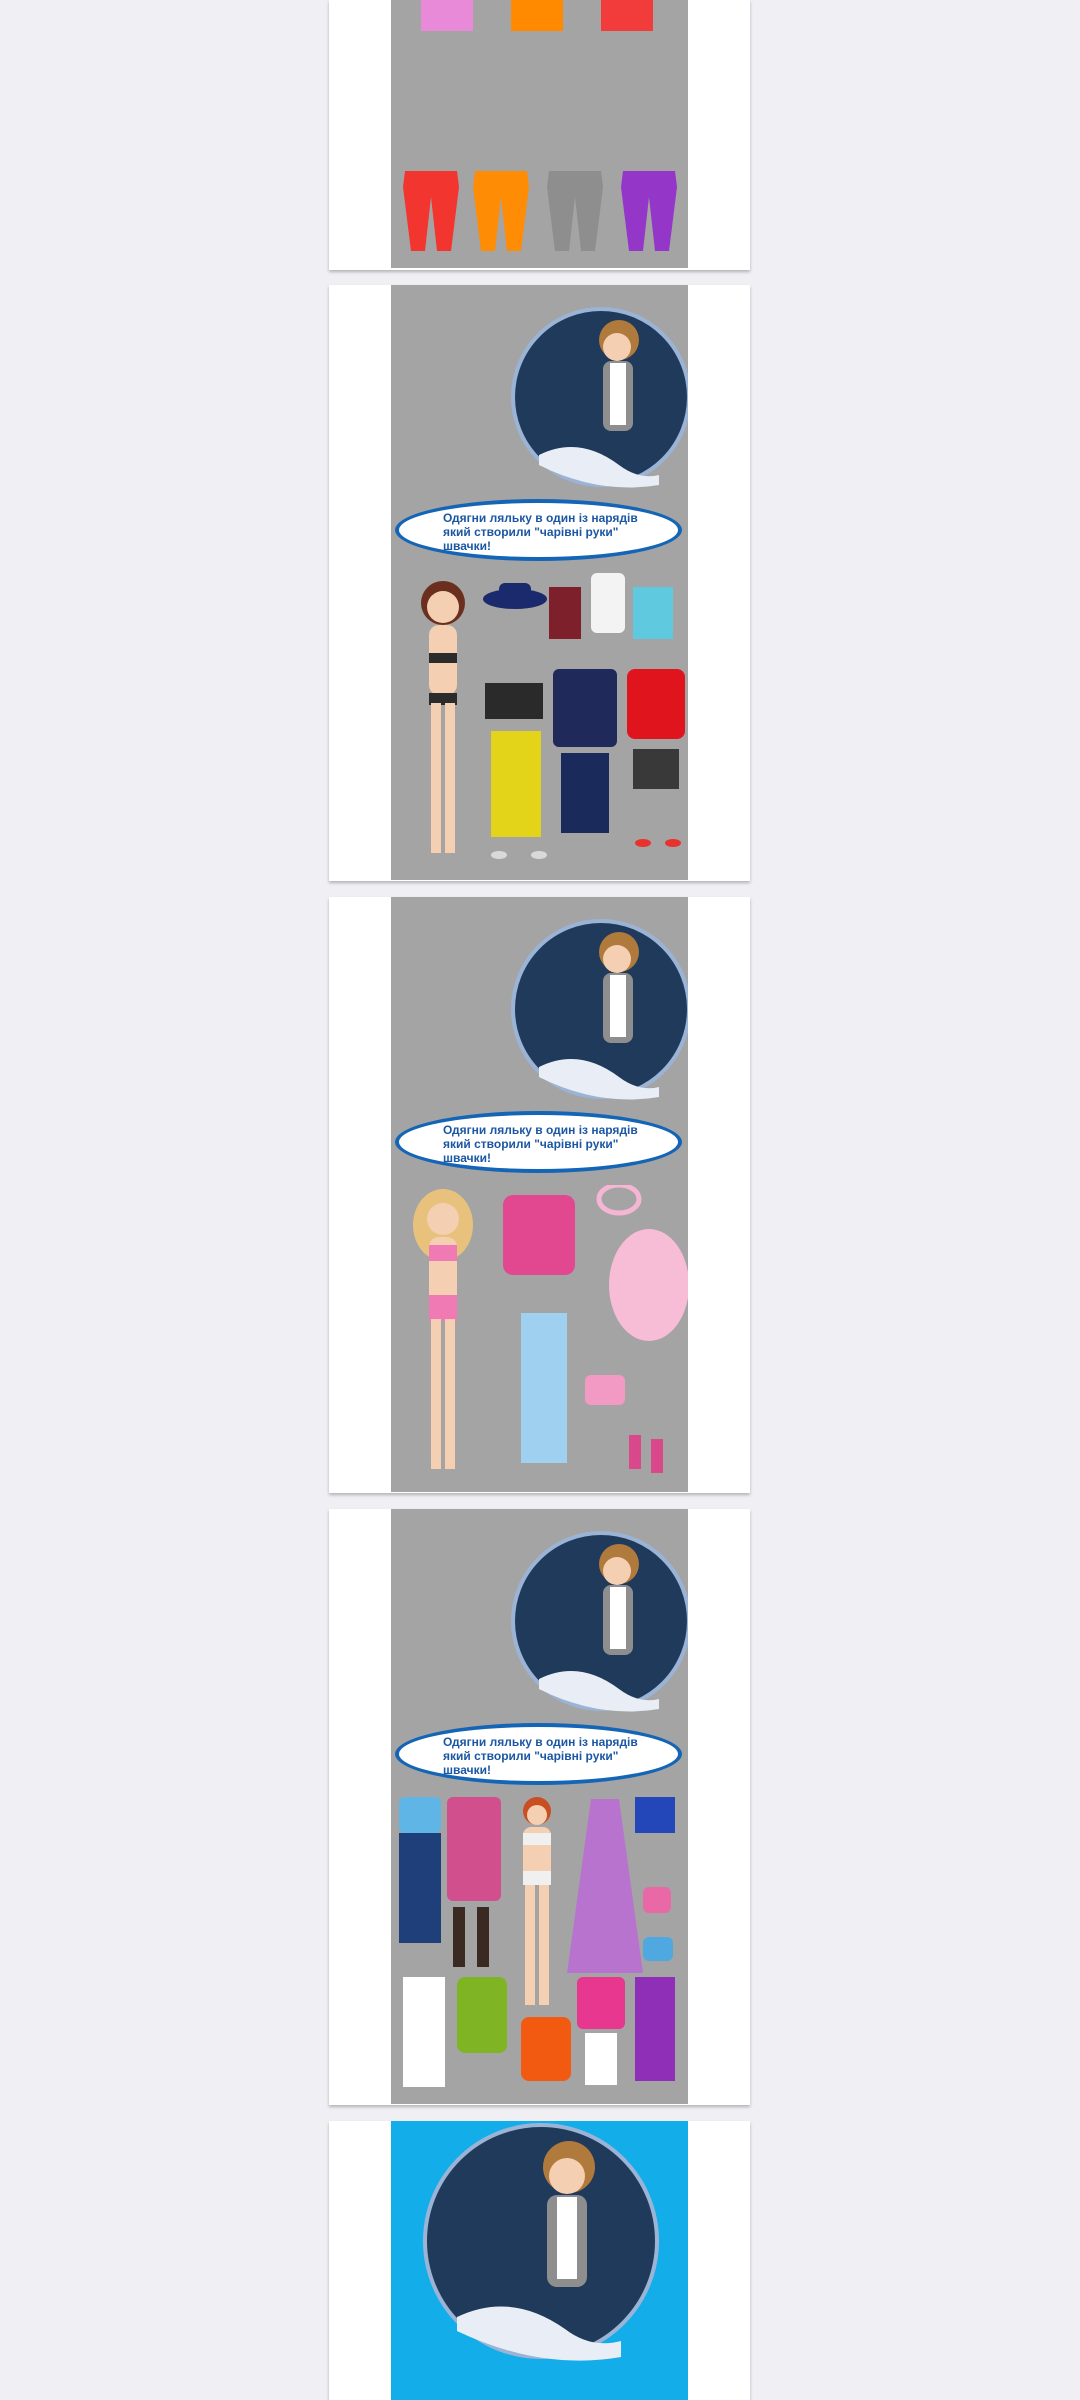  Describe the element at coordinates (540, 211) in the screenshot. I see `pants-row` at that location.